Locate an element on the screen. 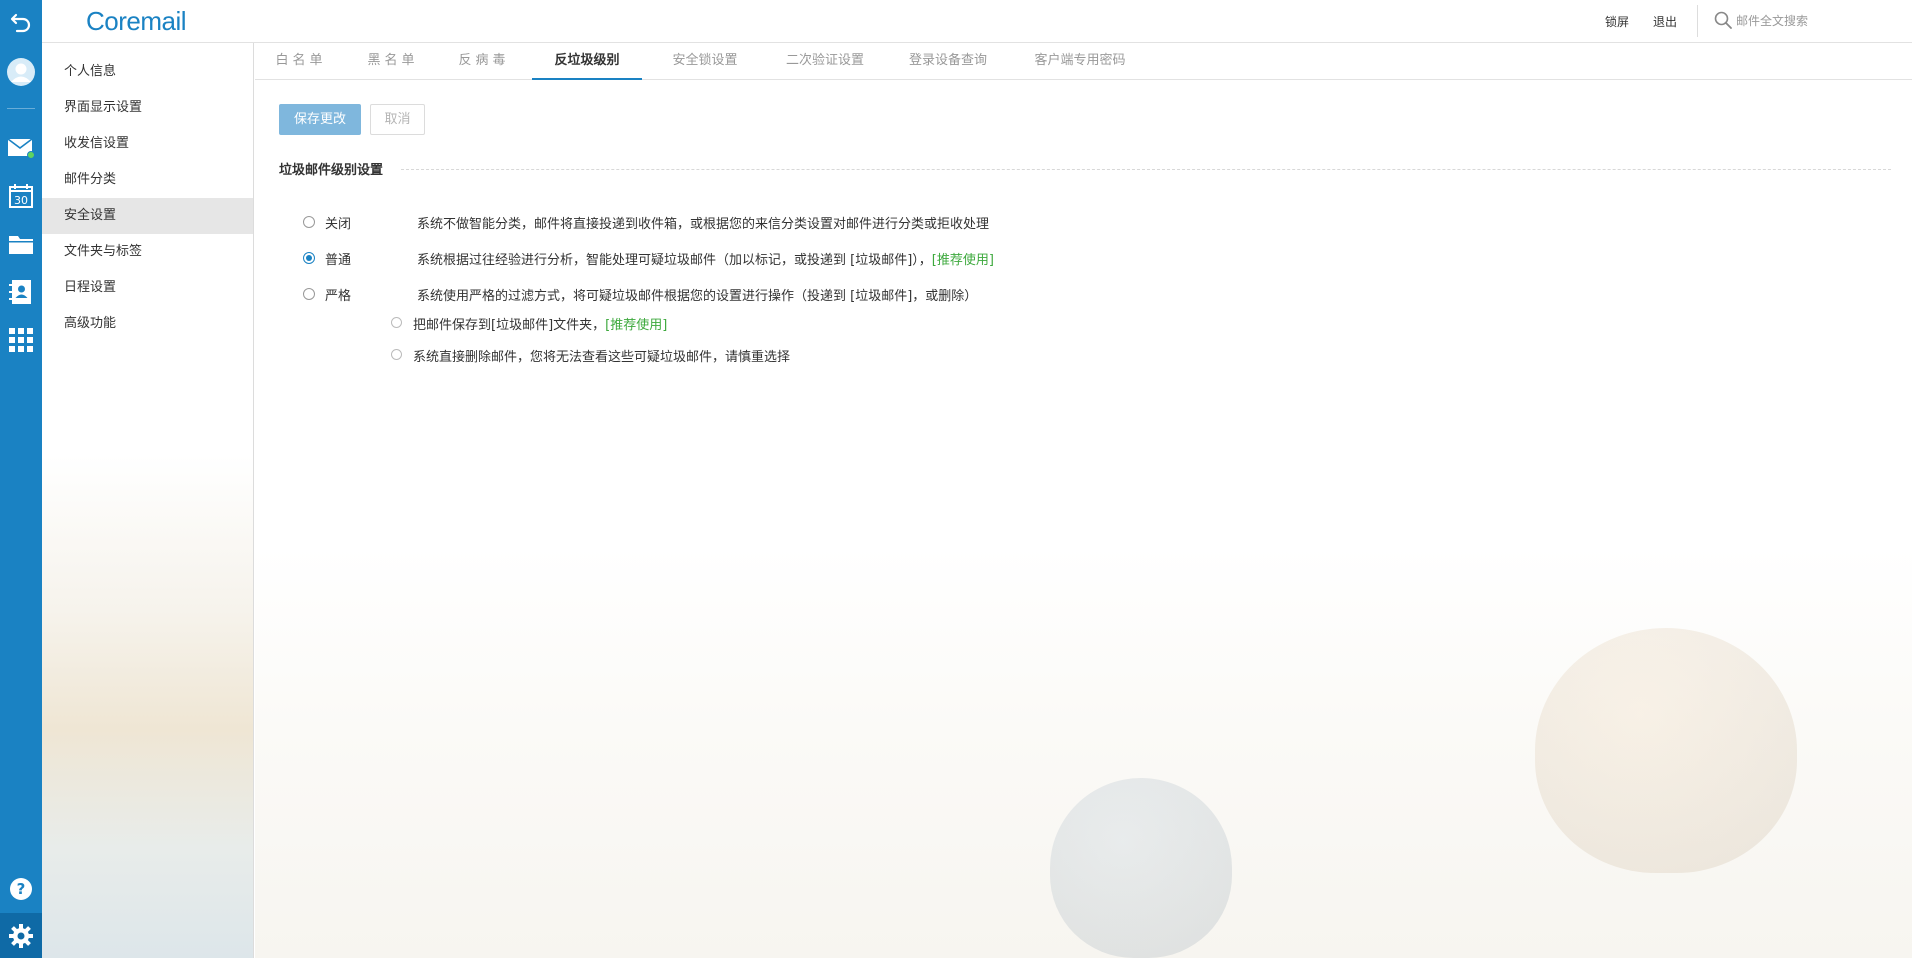 The width and height of the screenshot is (1912, 958). radio-delete-directly is located at coordinates (396, 354).